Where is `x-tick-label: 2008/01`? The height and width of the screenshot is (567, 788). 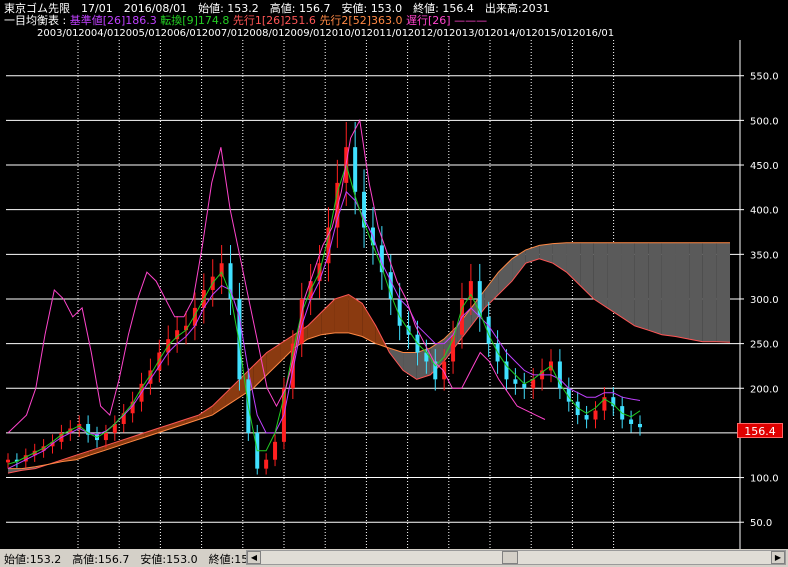
x-tick-label: 2008/01 is located at coordinates (264, 33).